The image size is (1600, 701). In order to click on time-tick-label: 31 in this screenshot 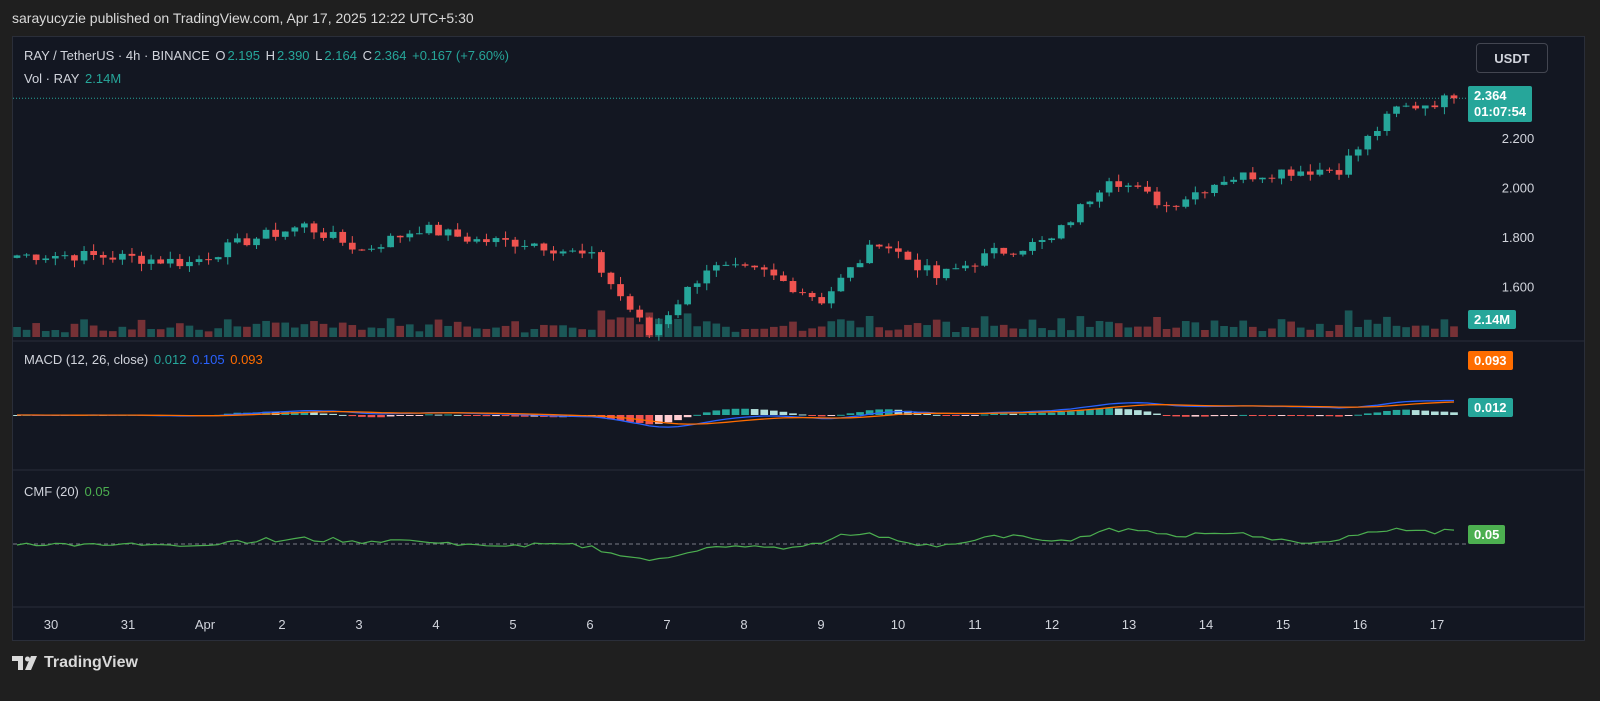, I will do `click(128, 624)`.